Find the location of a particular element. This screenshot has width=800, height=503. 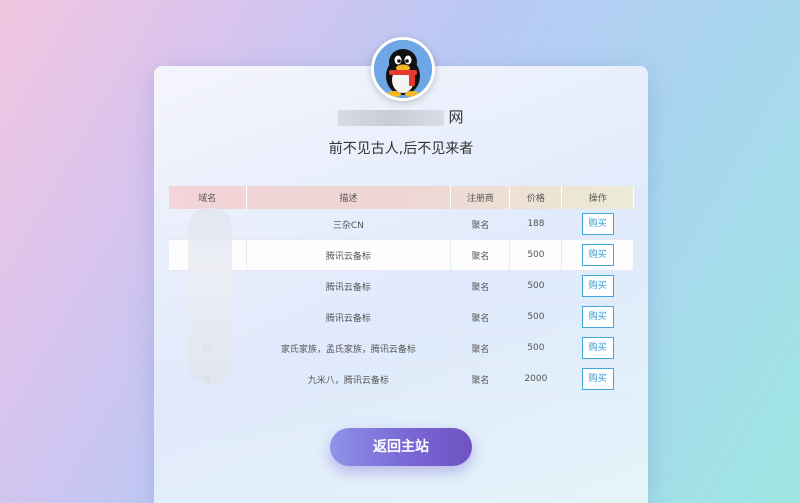

price-cell: 188 is located at coordinates (536, 224).